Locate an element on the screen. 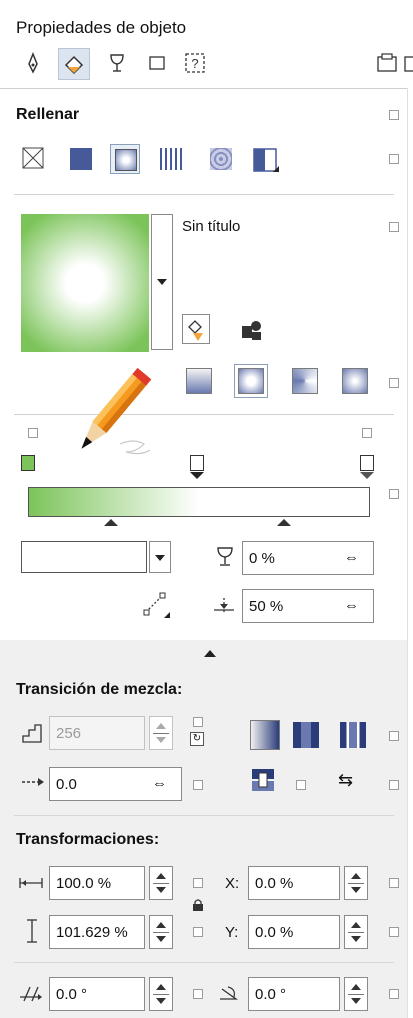 The image size is (413, 1018). end-node-pointer is located at coordinates (367, 475).